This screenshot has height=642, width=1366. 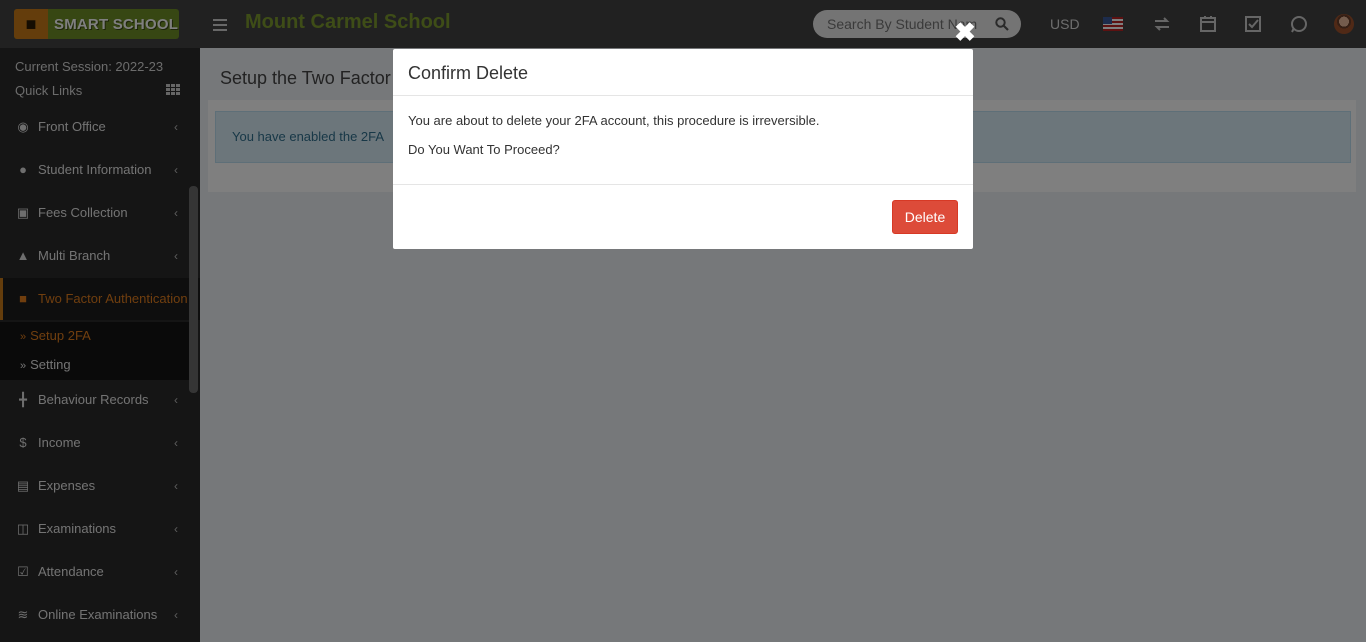 What do you see at coordinates (468, 73) in the screenshot?
I see `modal-title: Confirm Delete` at bounding box center [468, 73].